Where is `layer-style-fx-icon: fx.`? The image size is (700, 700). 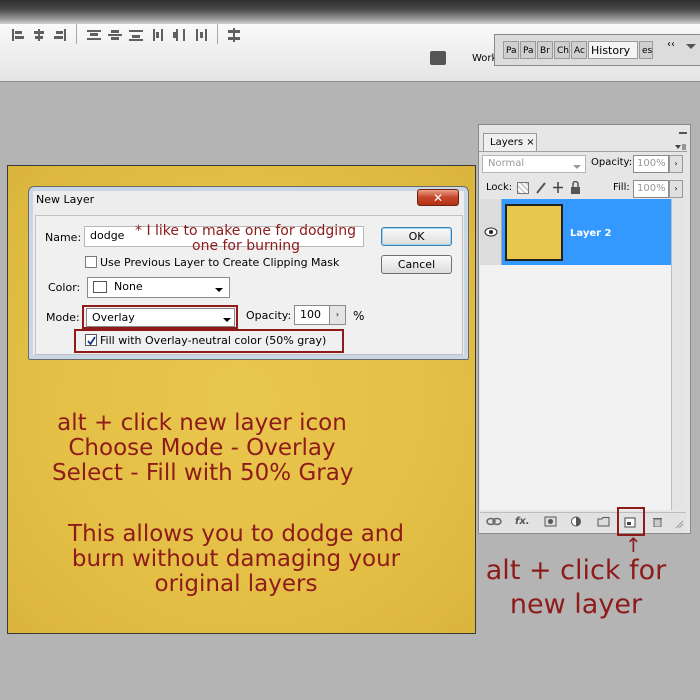 layer-style-fx-icon: fx. is located at coordinates (525, 521).